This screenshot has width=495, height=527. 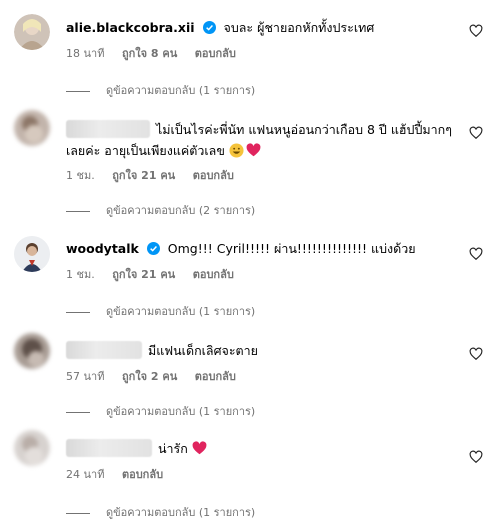 What do you see at coordinates (149, 53) in the screenshot?
I see `comment-likes: ถูกใจ 8 คน` at bounding box center [149, 53].